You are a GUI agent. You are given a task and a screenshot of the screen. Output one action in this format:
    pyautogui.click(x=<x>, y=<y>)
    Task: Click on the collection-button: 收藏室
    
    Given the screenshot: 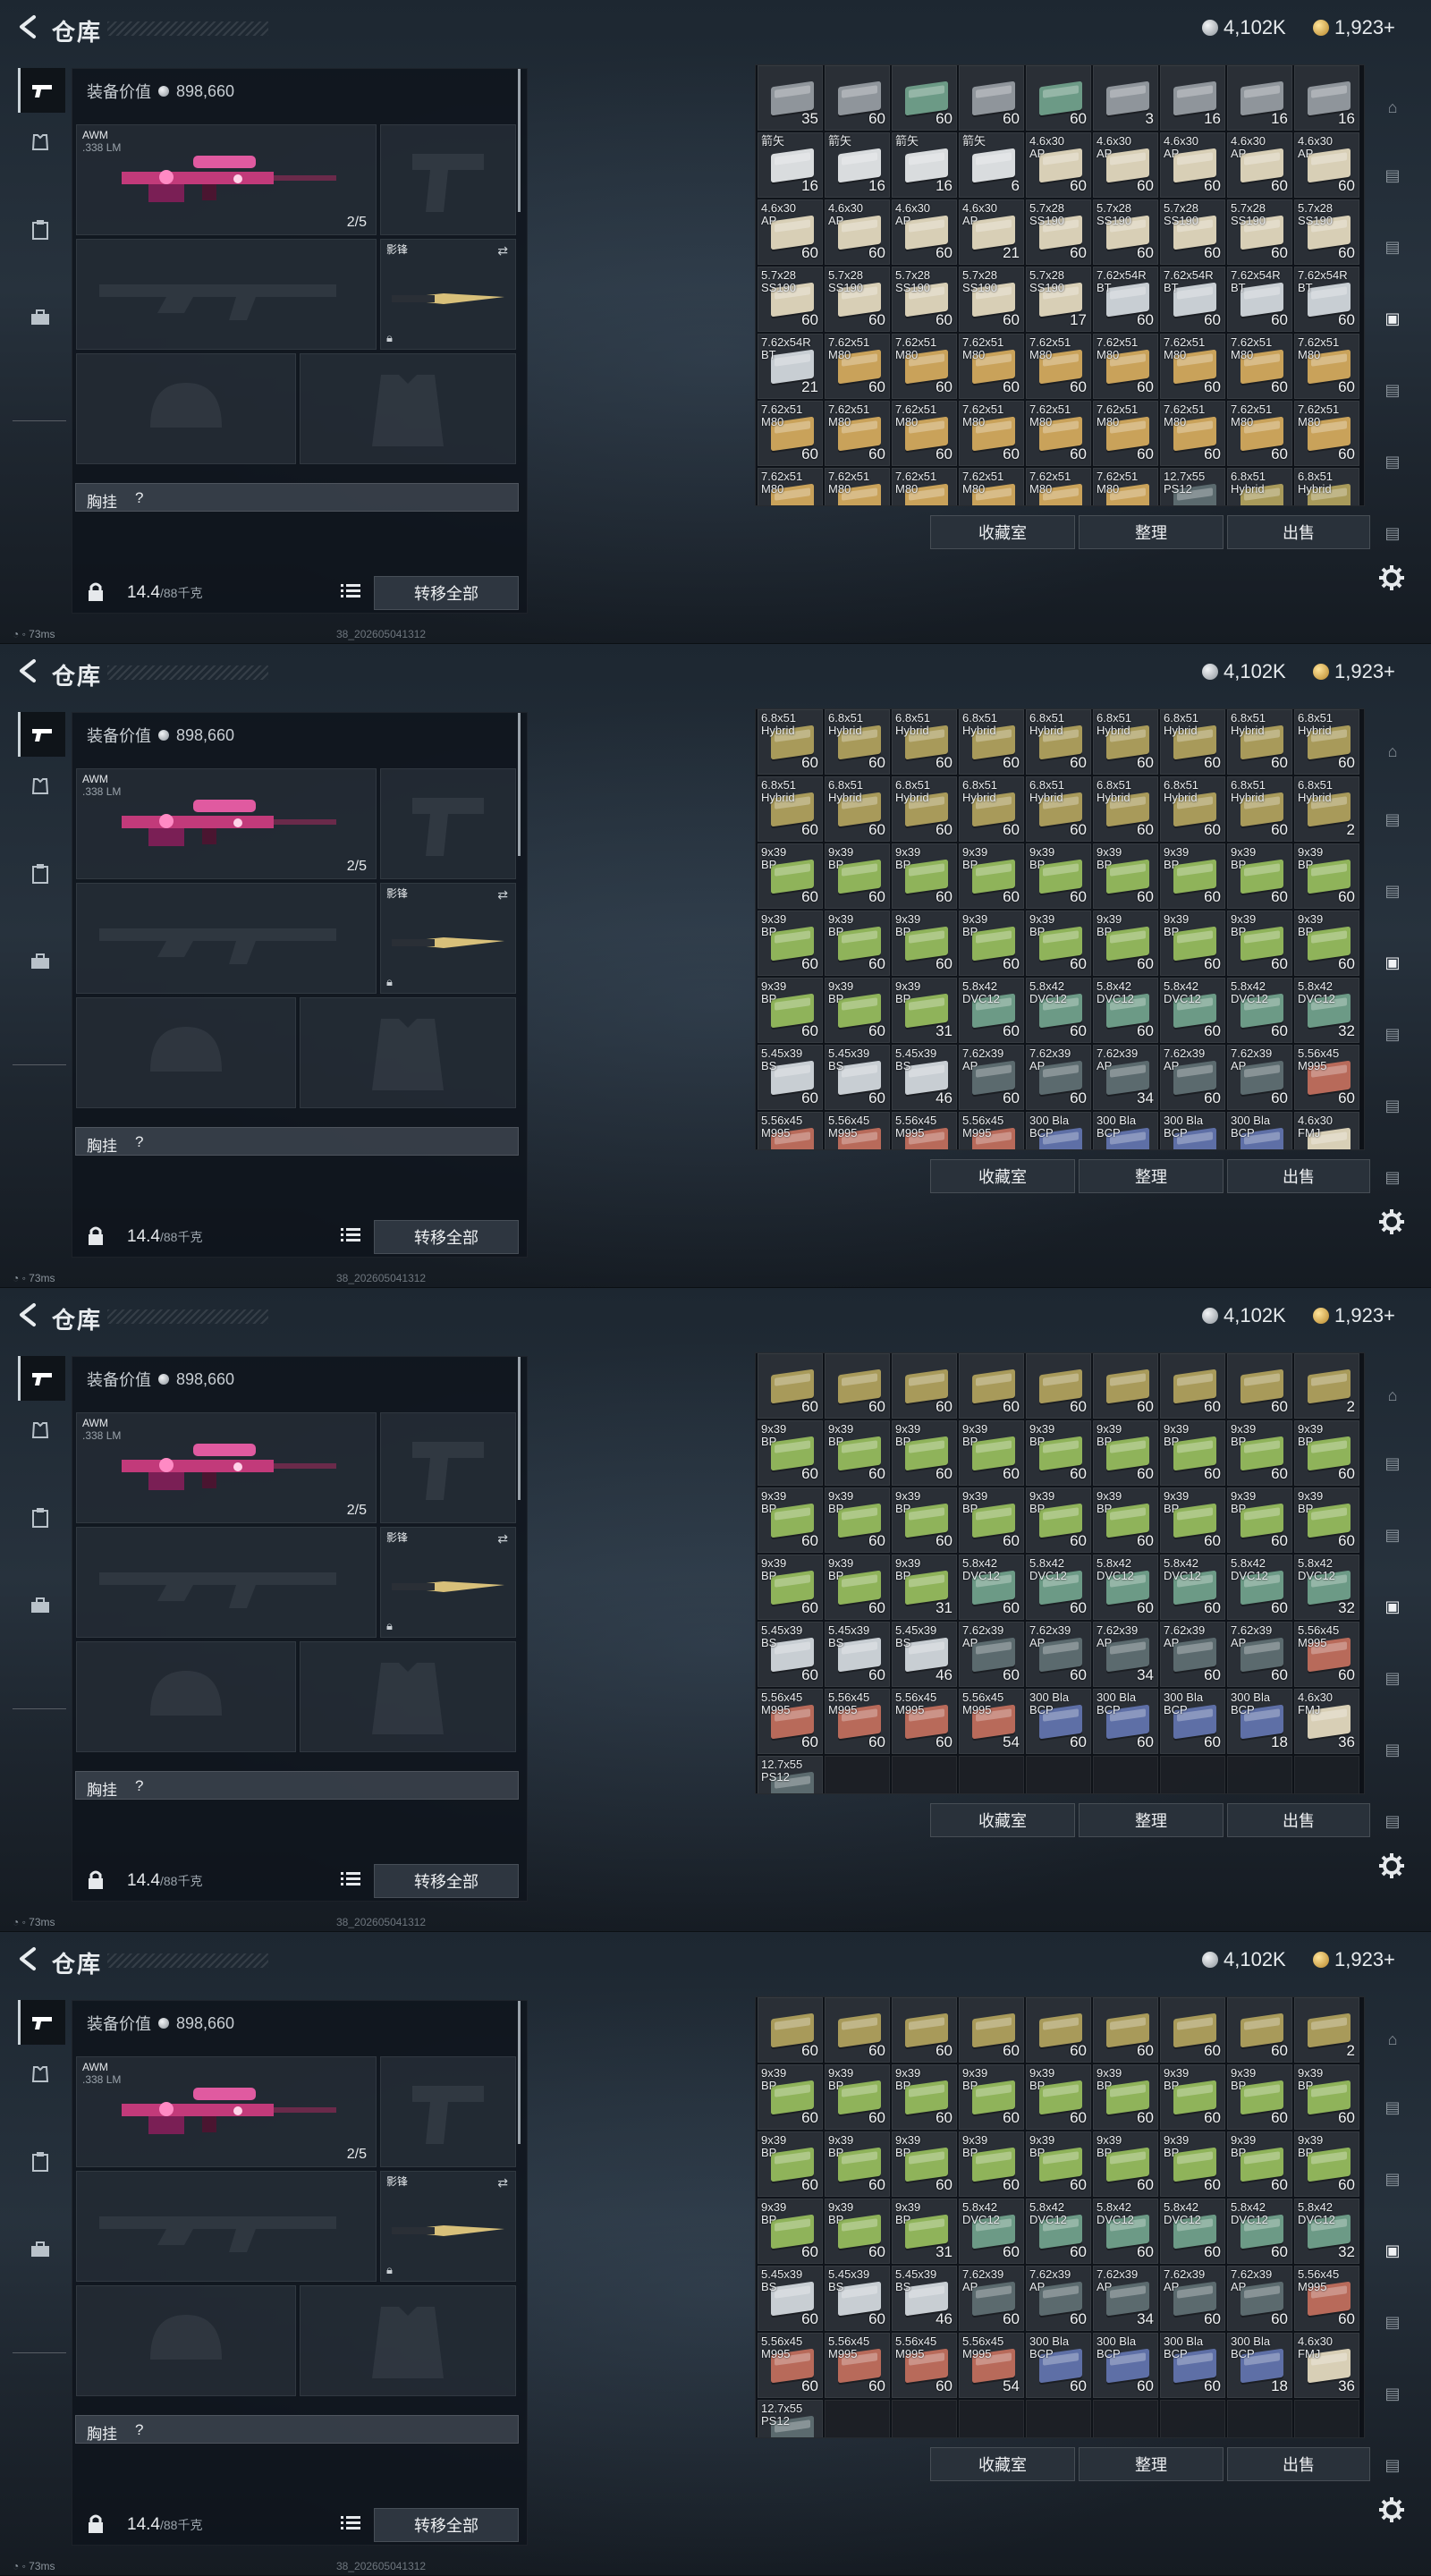 What is the action you would take?
    pyautogui.click(x=1003, y=532)
    